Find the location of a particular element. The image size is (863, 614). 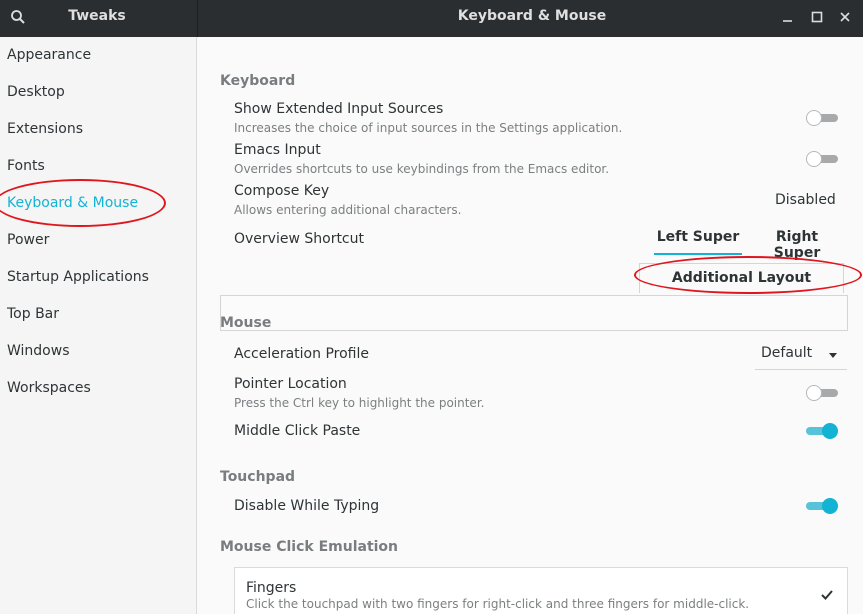

acceleration-profile-label: Acceleration Profile is located at coordinates (301, 354).